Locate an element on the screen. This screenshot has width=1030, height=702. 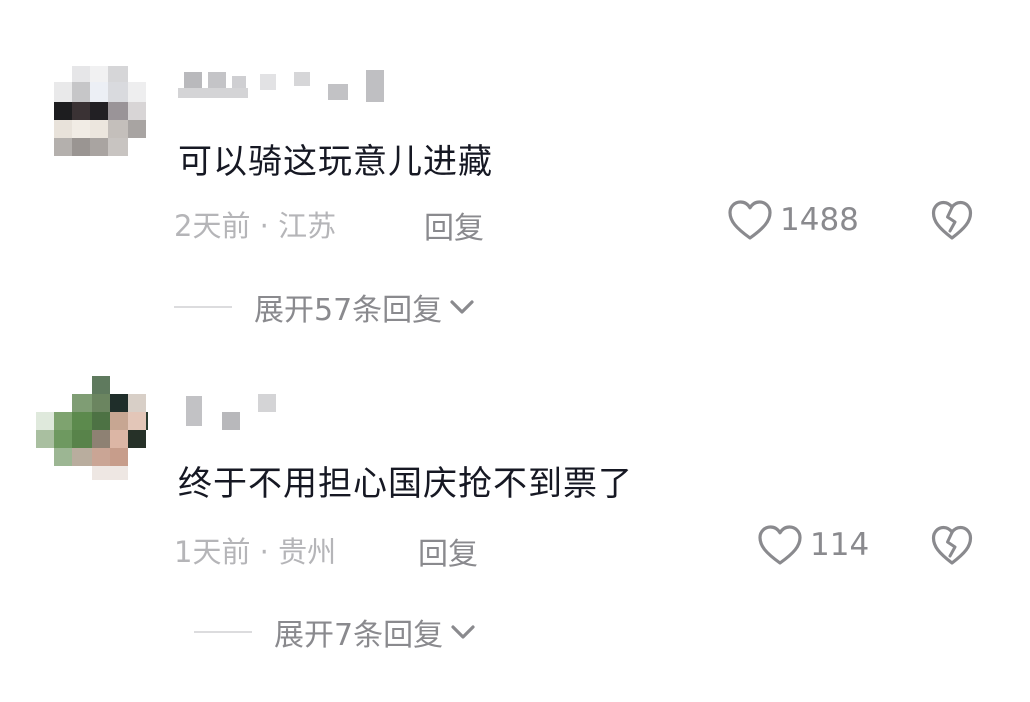
expand-replies-label: 展开57条回复 is located at coordinates (348, 310).